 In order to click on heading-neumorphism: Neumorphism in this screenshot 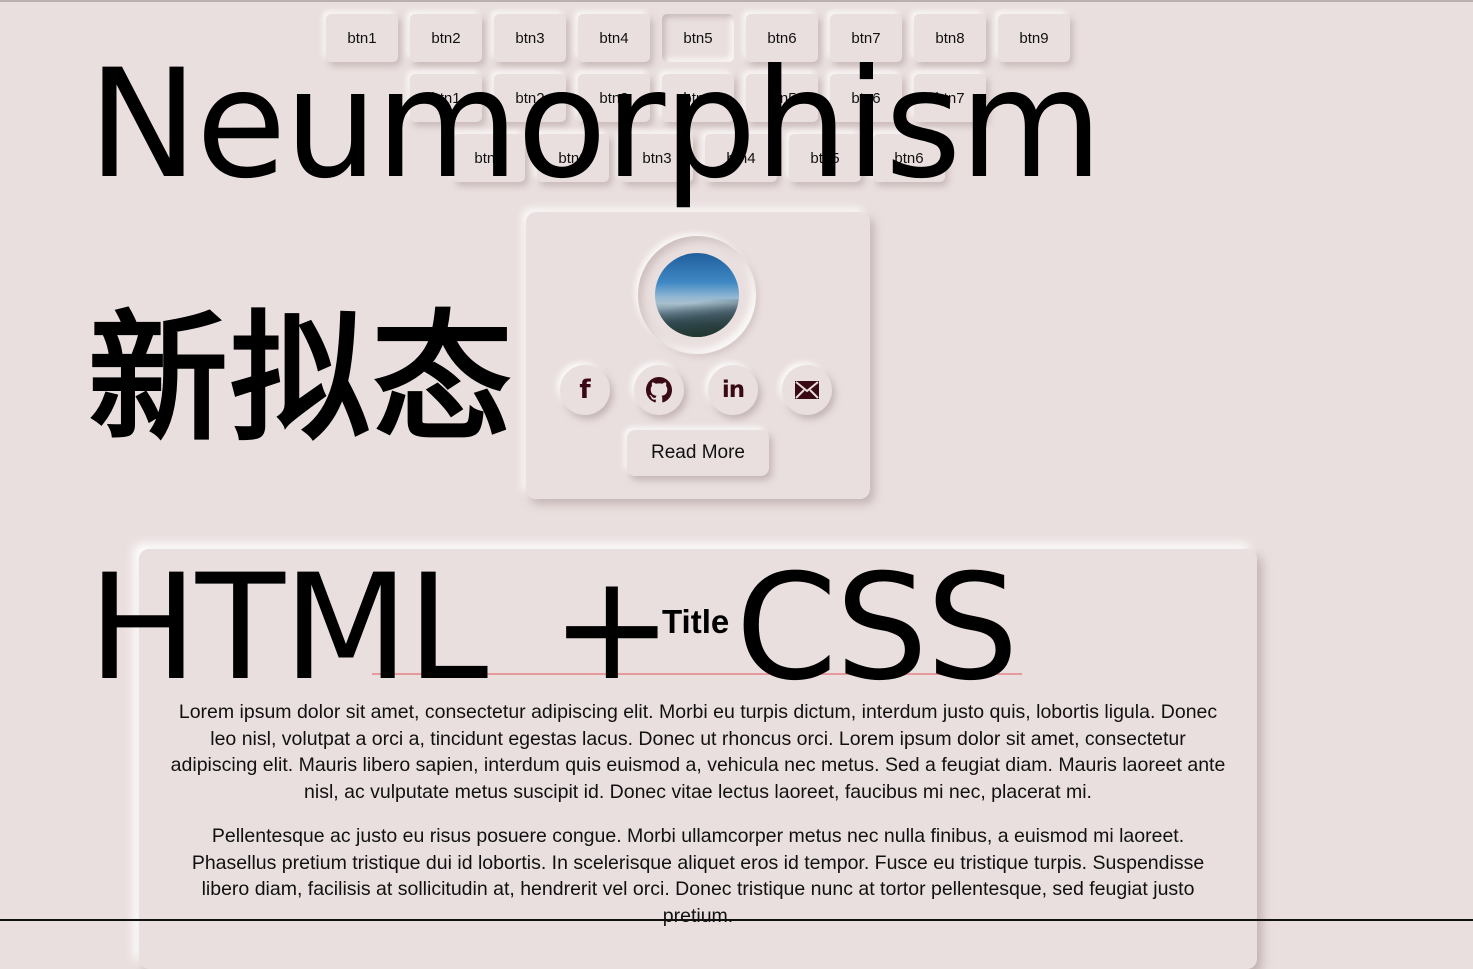, I will do `click(595, 125)`.